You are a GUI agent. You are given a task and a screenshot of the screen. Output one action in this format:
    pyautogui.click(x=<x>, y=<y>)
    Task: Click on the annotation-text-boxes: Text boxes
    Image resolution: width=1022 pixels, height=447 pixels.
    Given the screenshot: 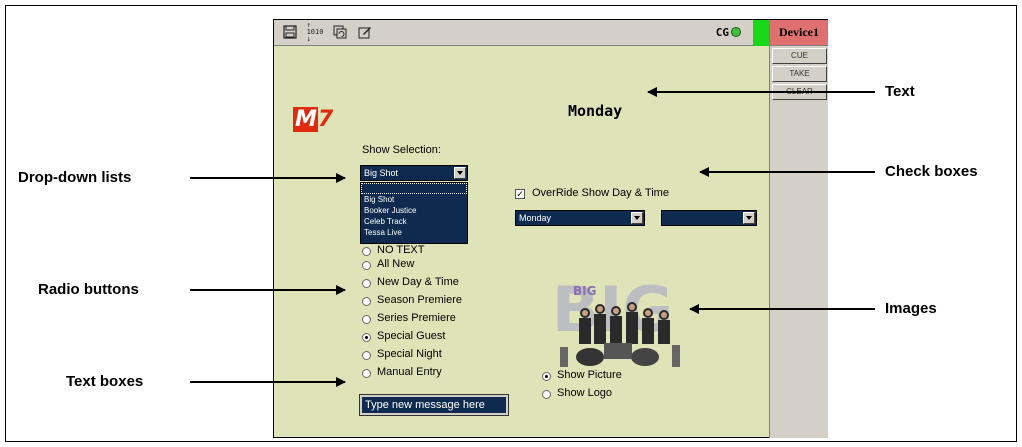 What is the action you would take?
    pyautogui.click(x=105, y=381)
    